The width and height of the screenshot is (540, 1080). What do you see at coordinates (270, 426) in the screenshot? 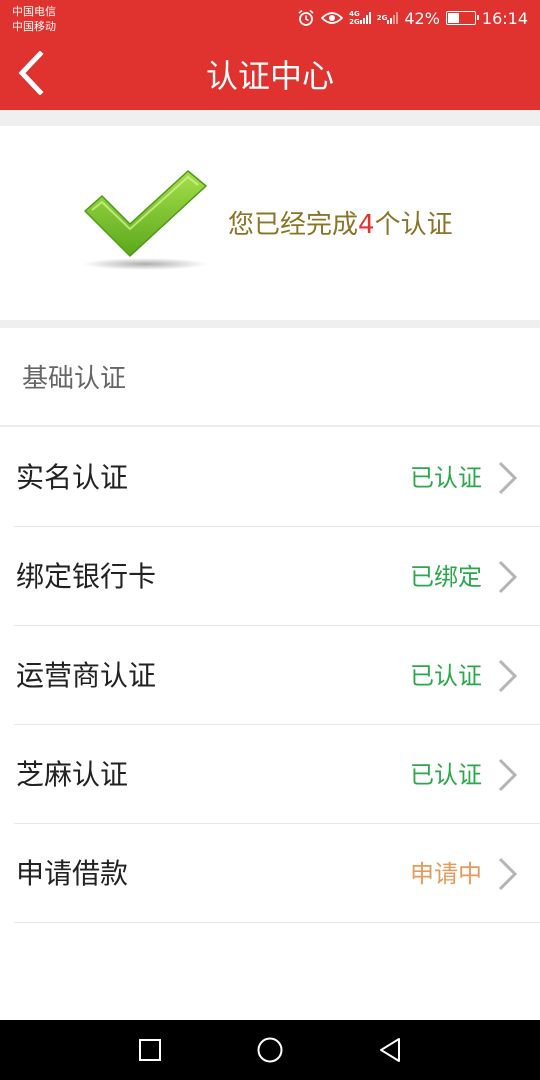
I see `section-divider` at bounding box center [270, 426].